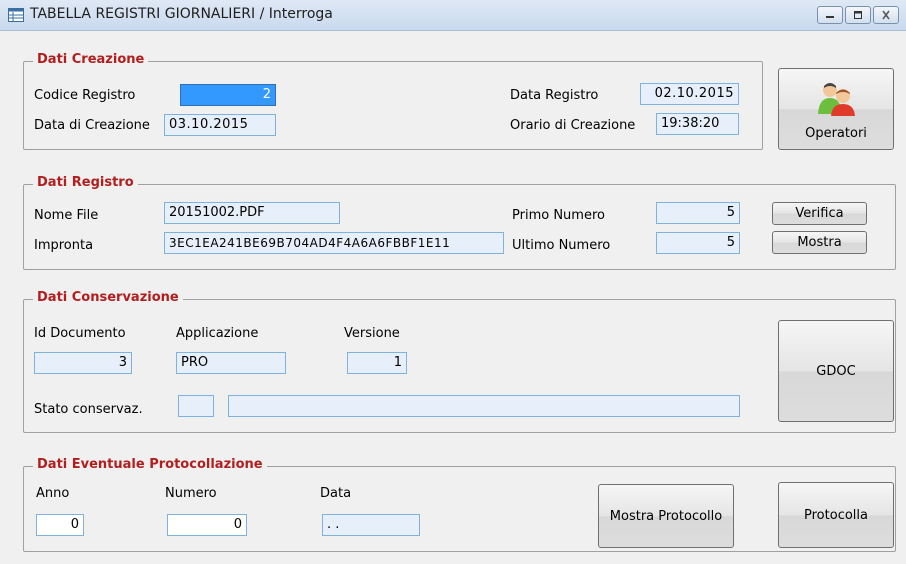  Describe the element at coordinates (53, 493) in the screenshot. I see `anno-label: Anno` at that location.